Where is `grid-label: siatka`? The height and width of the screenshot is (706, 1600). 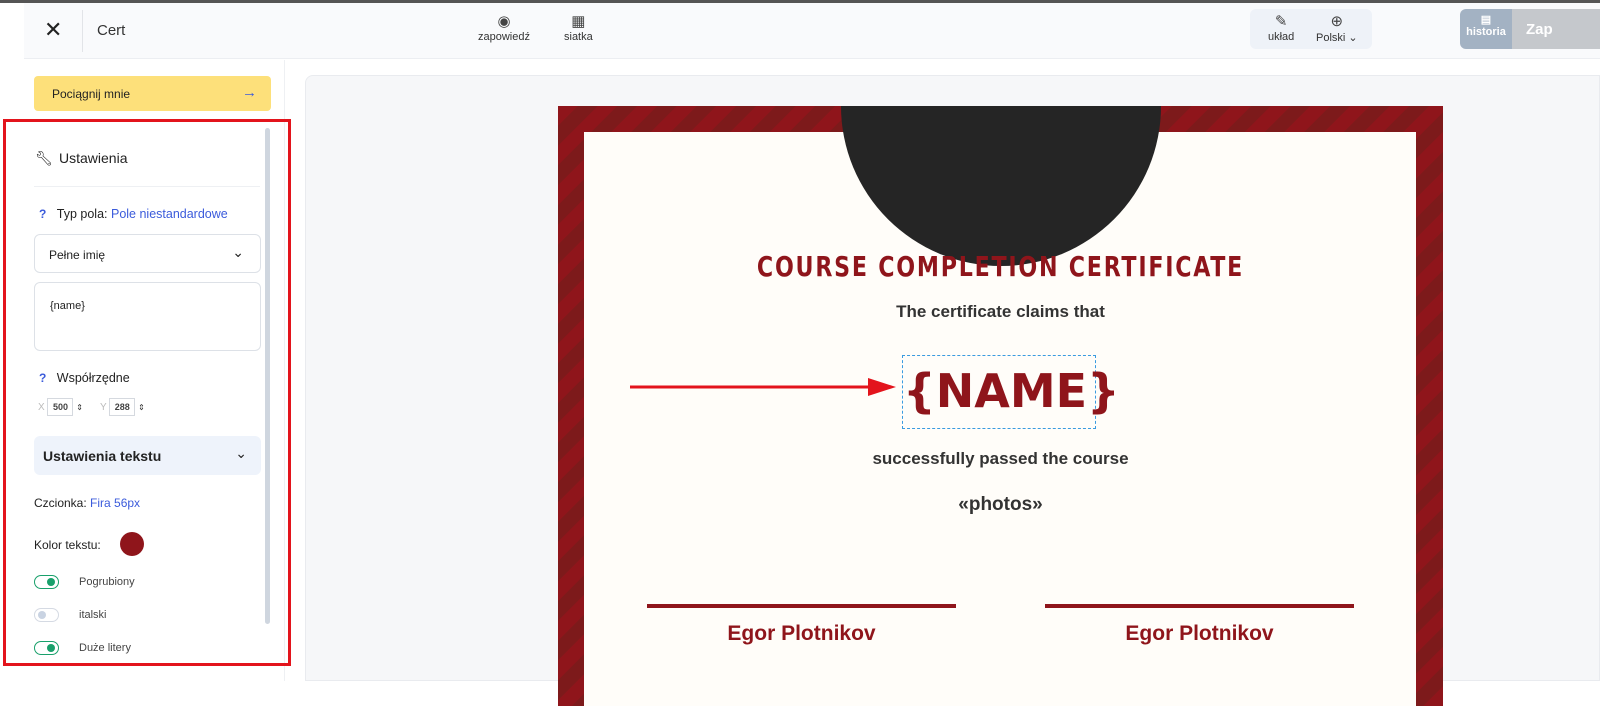 grid-label: siatka is located at coordinates (578, 37).